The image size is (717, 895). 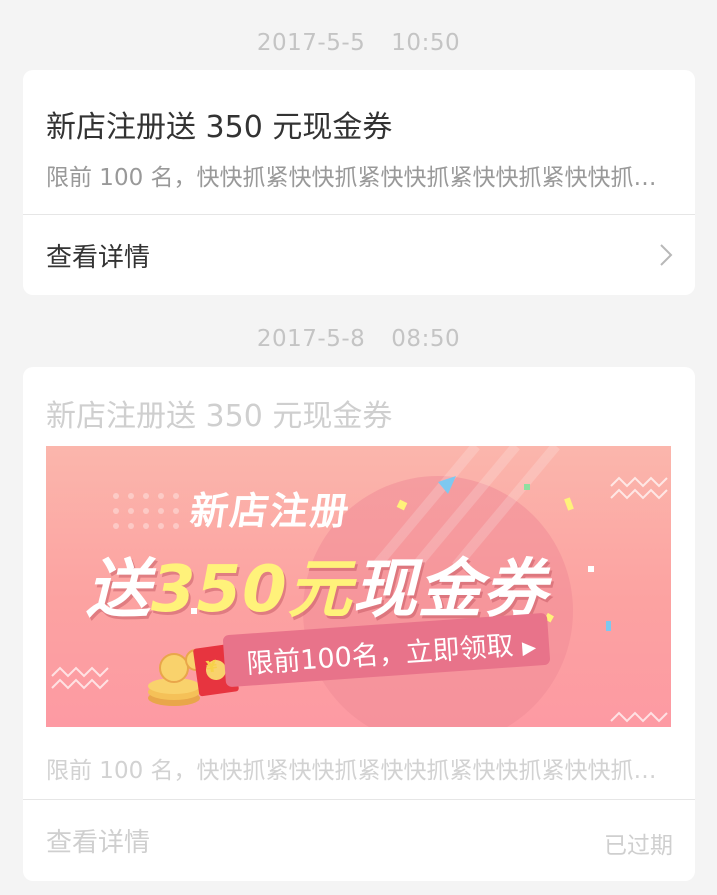 I want to click on message-timestamp: 2017-5-8 08:50, so click(x=358, y=339).